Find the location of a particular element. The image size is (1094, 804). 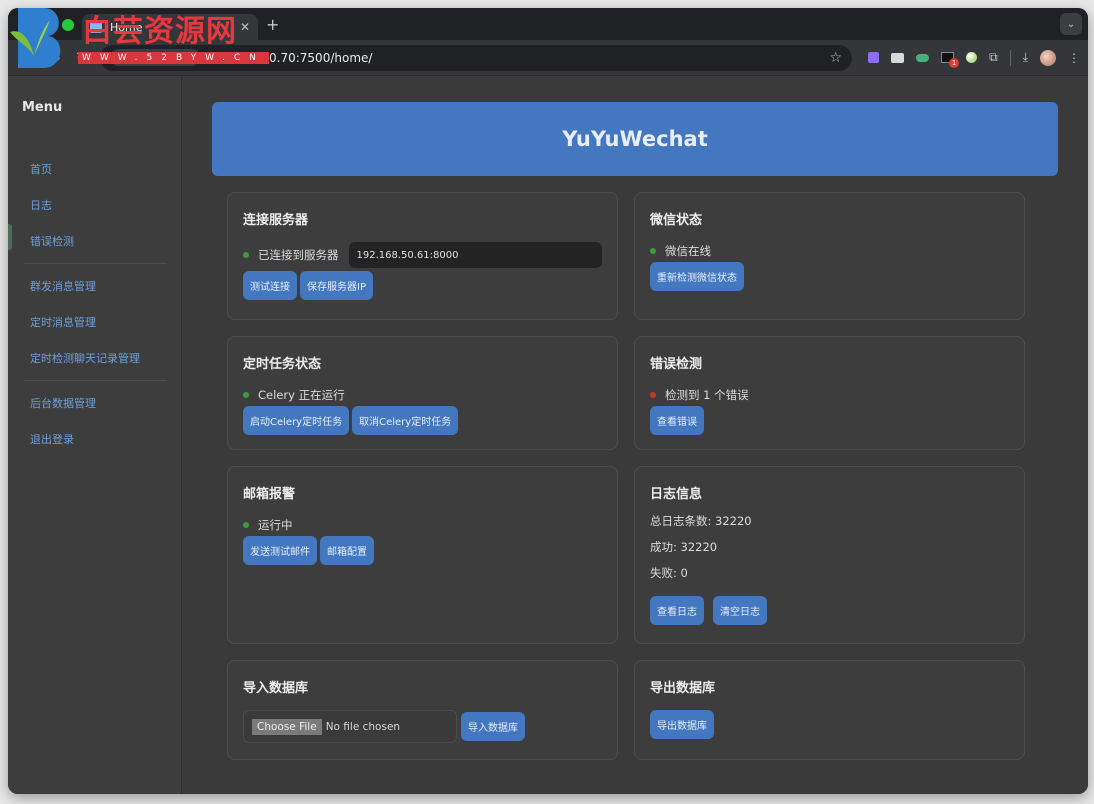

clear-logs-button: 清空日志 is located at coordinates (740, 610).